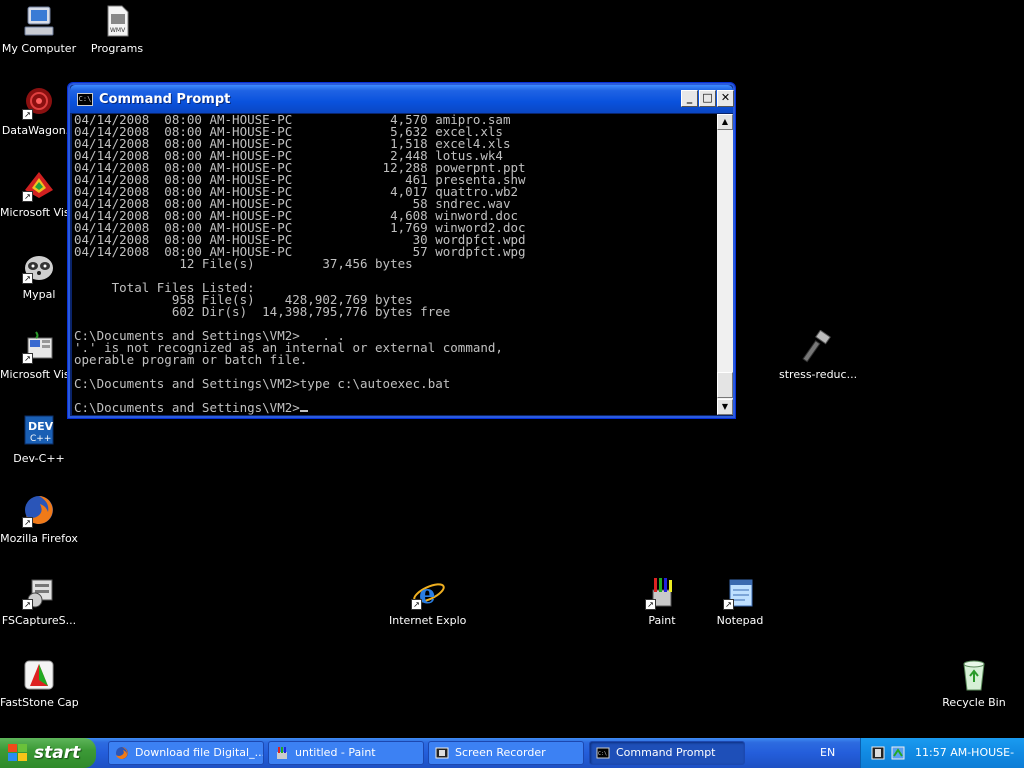 Image resolution: width=1024 pixels, height=768 pixels. What do you see at coordinates (428, 593) in the screenshot?
I see `internet-explorer-icon: e ↗` at bounding box center [428, 593].